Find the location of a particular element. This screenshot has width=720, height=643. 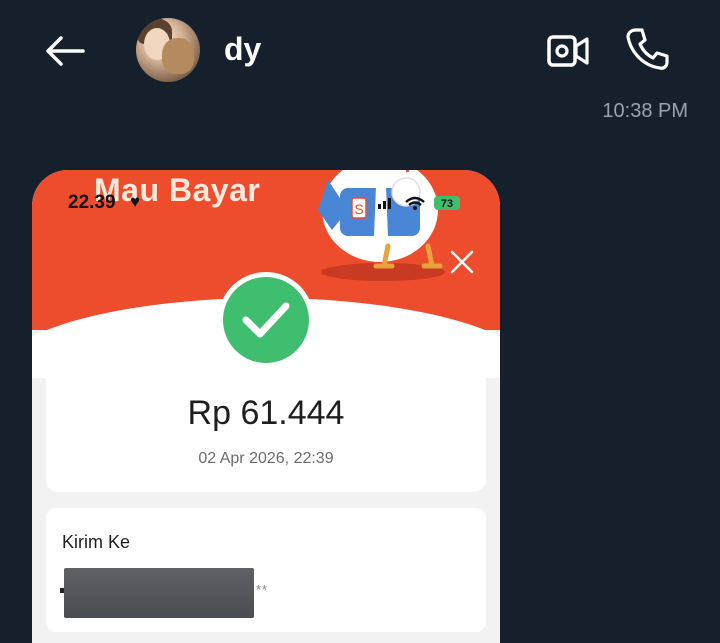

phone-icon is located at coordinates (647, 49).